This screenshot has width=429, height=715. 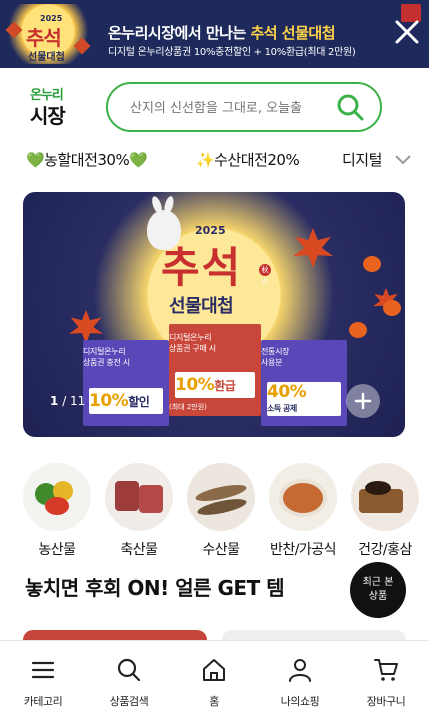 What do you see at coordinates (378, 596) in the screenshot?
I see `recent-line2: 상품` at bounding box center [378, 596].